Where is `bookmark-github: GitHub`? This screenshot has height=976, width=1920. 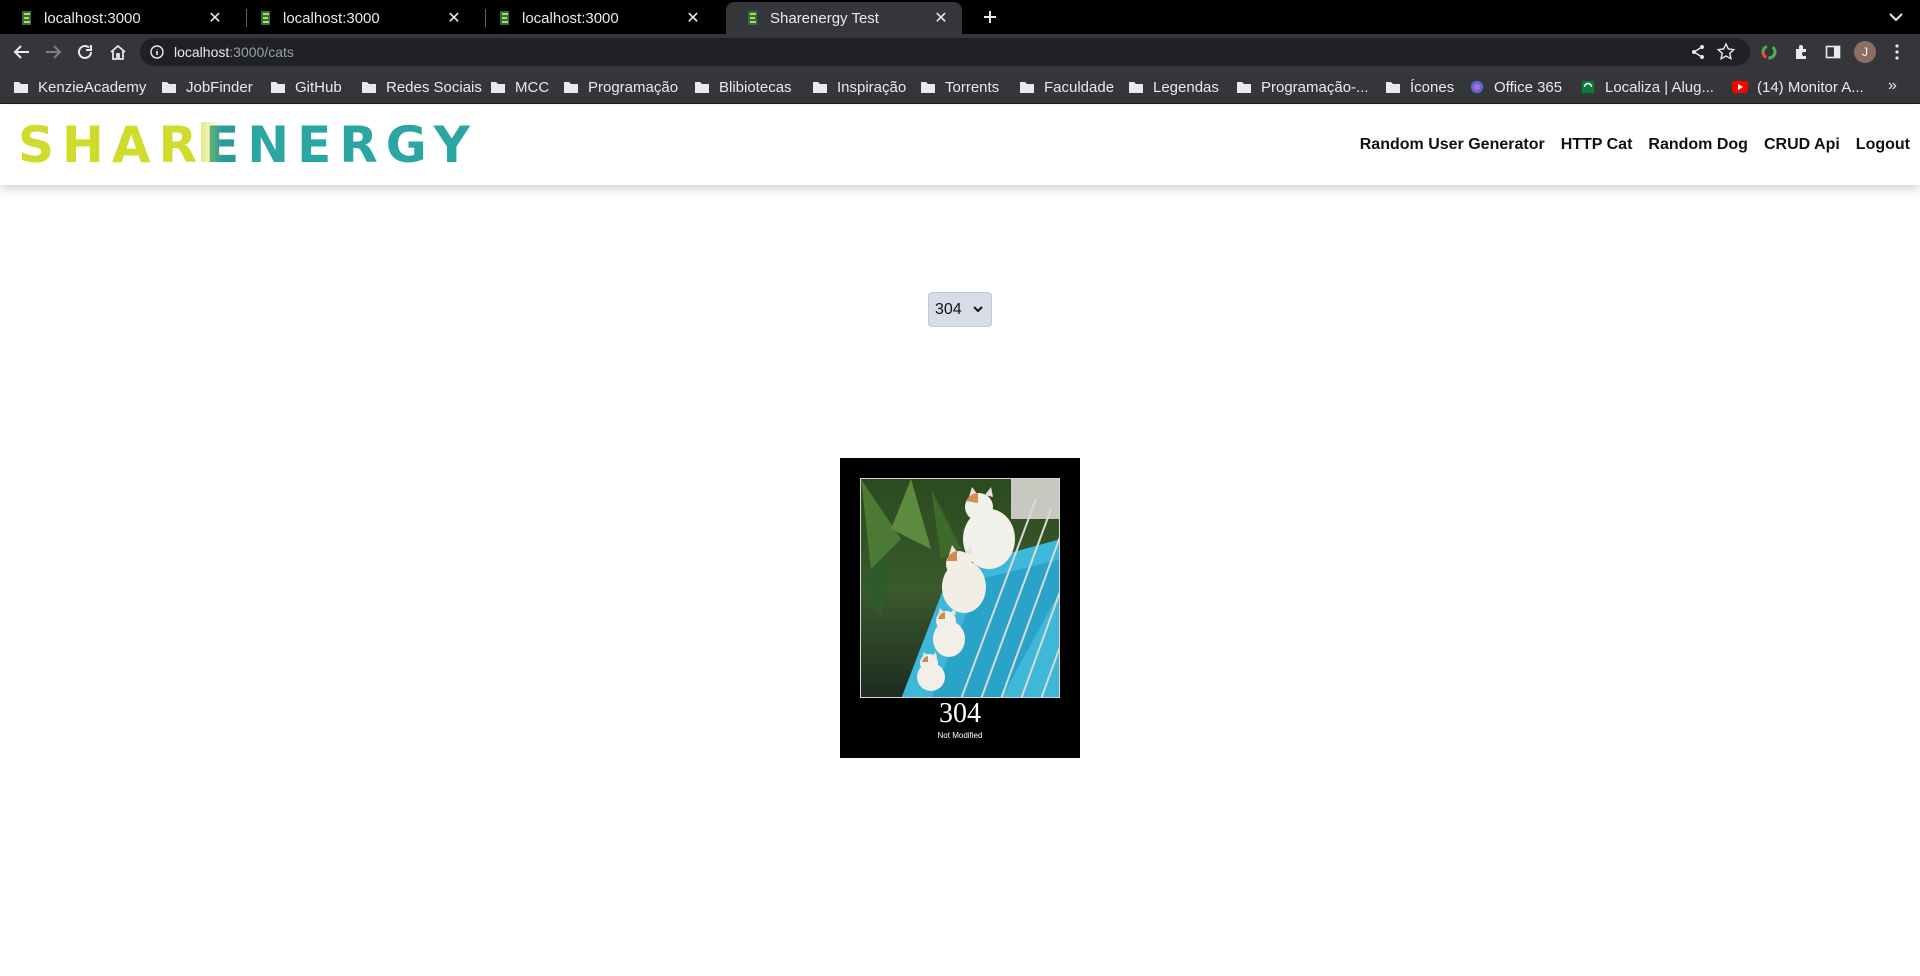 bookmark-github: GitHub is located at coordinates (306, 87).